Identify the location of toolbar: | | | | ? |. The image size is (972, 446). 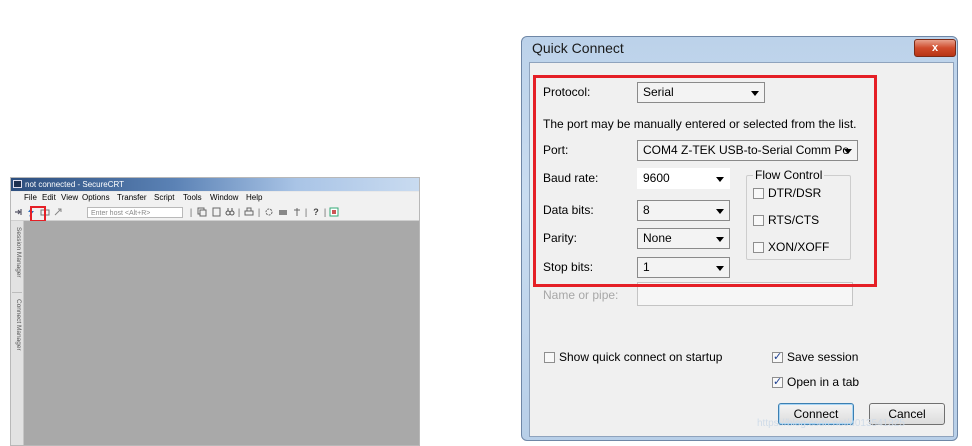
(215, 212).